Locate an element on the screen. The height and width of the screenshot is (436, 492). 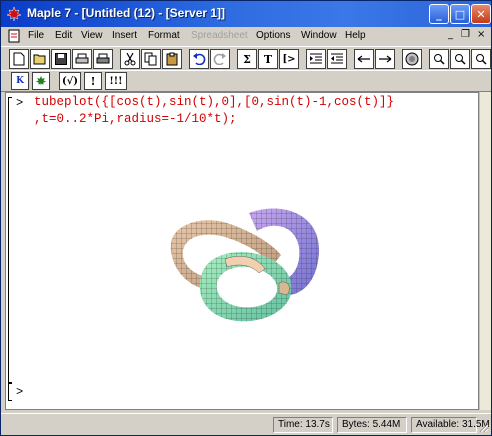
undo-button is located at coordinates (199, 59).